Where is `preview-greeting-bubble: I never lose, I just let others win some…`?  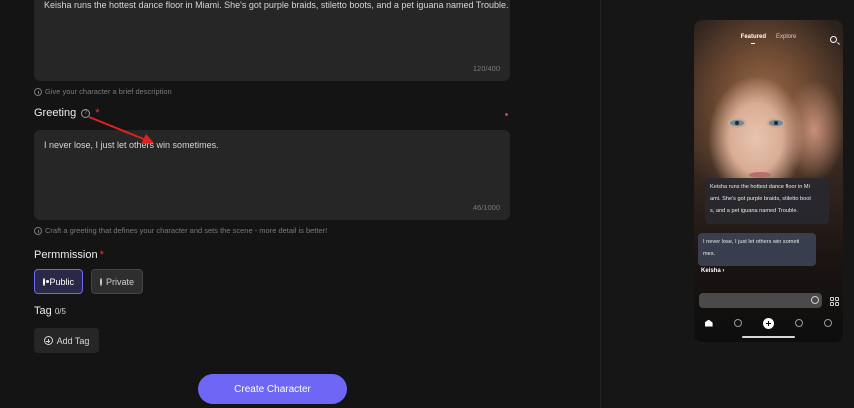 preview-greeting-bubble: I never lose, I just let others win some… is located at coordinates (757, 249).